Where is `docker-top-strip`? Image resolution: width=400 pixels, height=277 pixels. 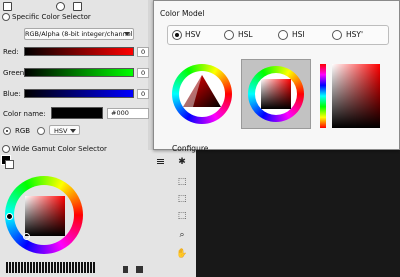 docker-top-strip is located at coordinates (74, 5).